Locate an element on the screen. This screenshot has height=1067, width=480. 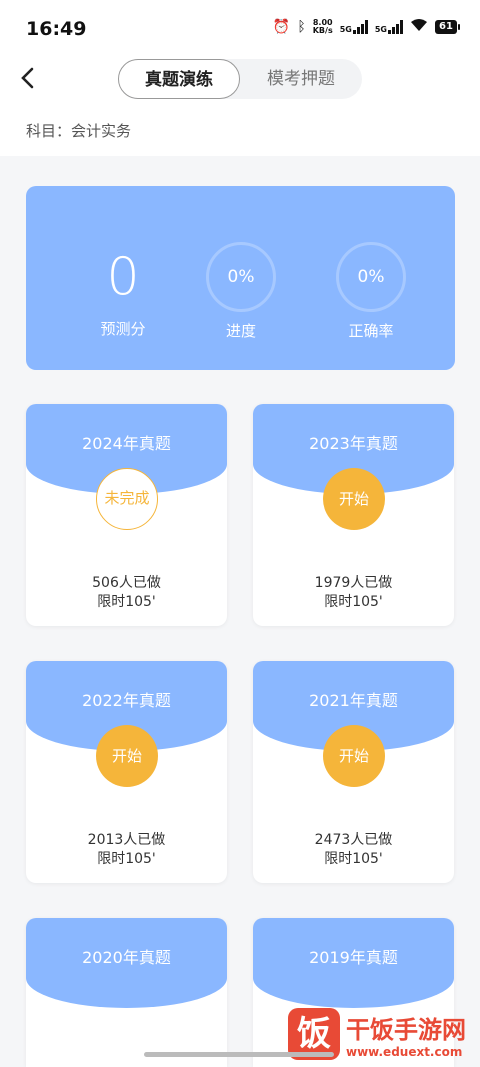
accuracy-label: 正确率 is located at coordinates (371, 331).